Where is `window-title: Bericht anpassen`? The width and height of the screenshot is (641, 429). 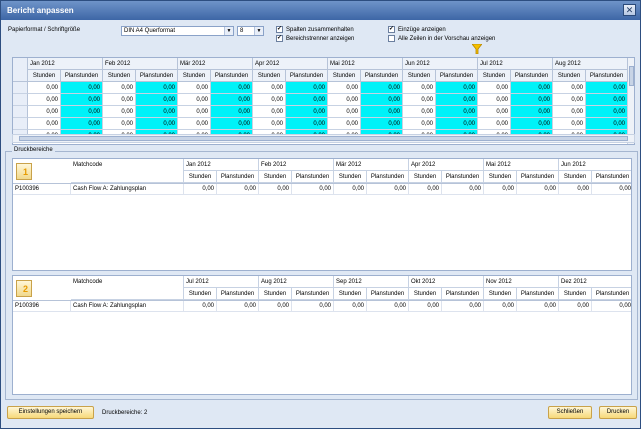 window-title: Bericht anpassen is located at coordinates (40, 10).